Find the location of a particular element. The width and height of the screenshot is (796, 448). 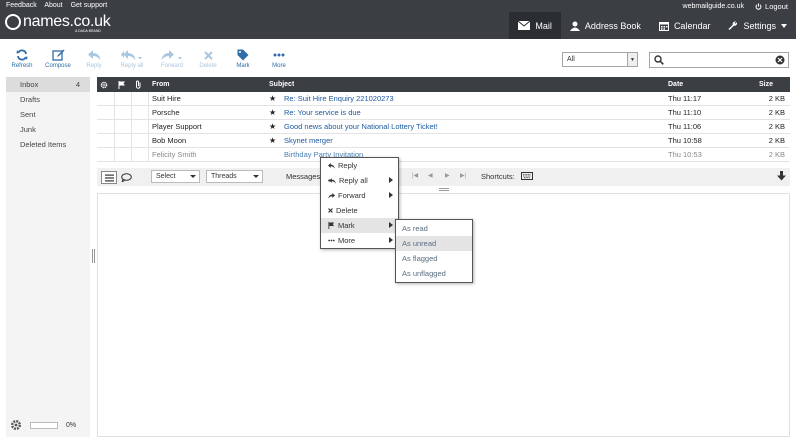

download-arrow-icon is located at coordinates (781, 177).